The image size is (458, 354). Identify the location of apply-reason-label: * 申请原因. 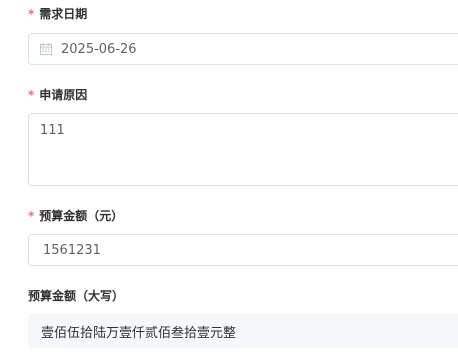
(57, 95).